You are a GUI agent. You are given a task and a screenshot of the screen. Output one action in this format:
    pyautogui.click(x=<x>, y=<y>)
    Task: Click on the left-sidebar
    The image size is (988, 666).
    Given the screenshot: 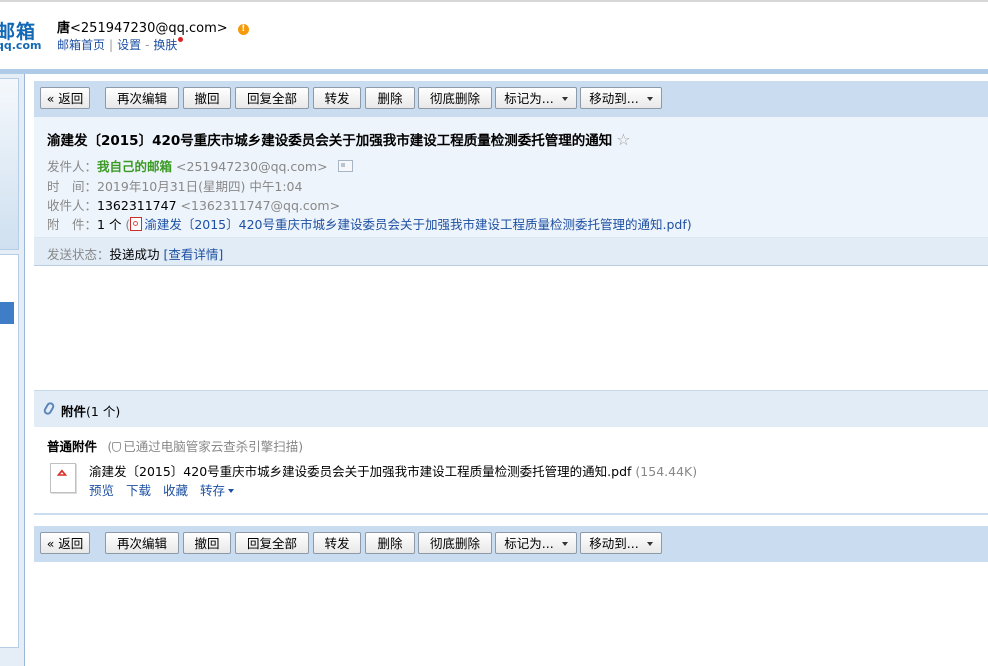 What is the action you would take?
    pyautogui.click(x=12, y=370)
    